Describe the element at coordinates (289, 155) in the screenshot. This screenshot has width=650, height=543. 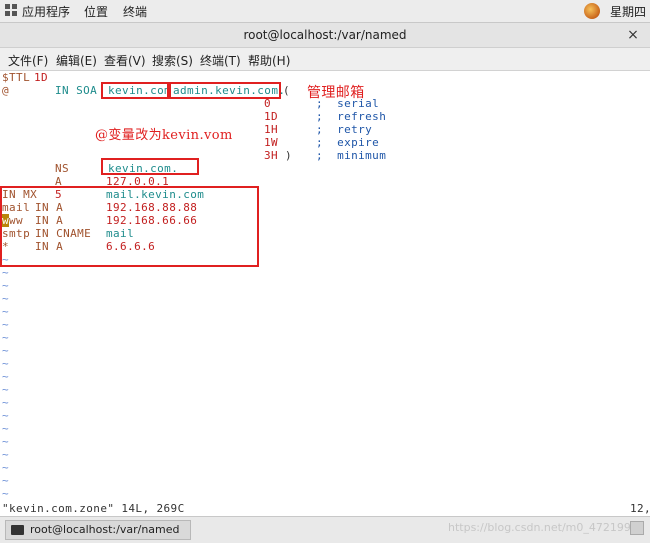
I see `minimum-paren: )` at that location.